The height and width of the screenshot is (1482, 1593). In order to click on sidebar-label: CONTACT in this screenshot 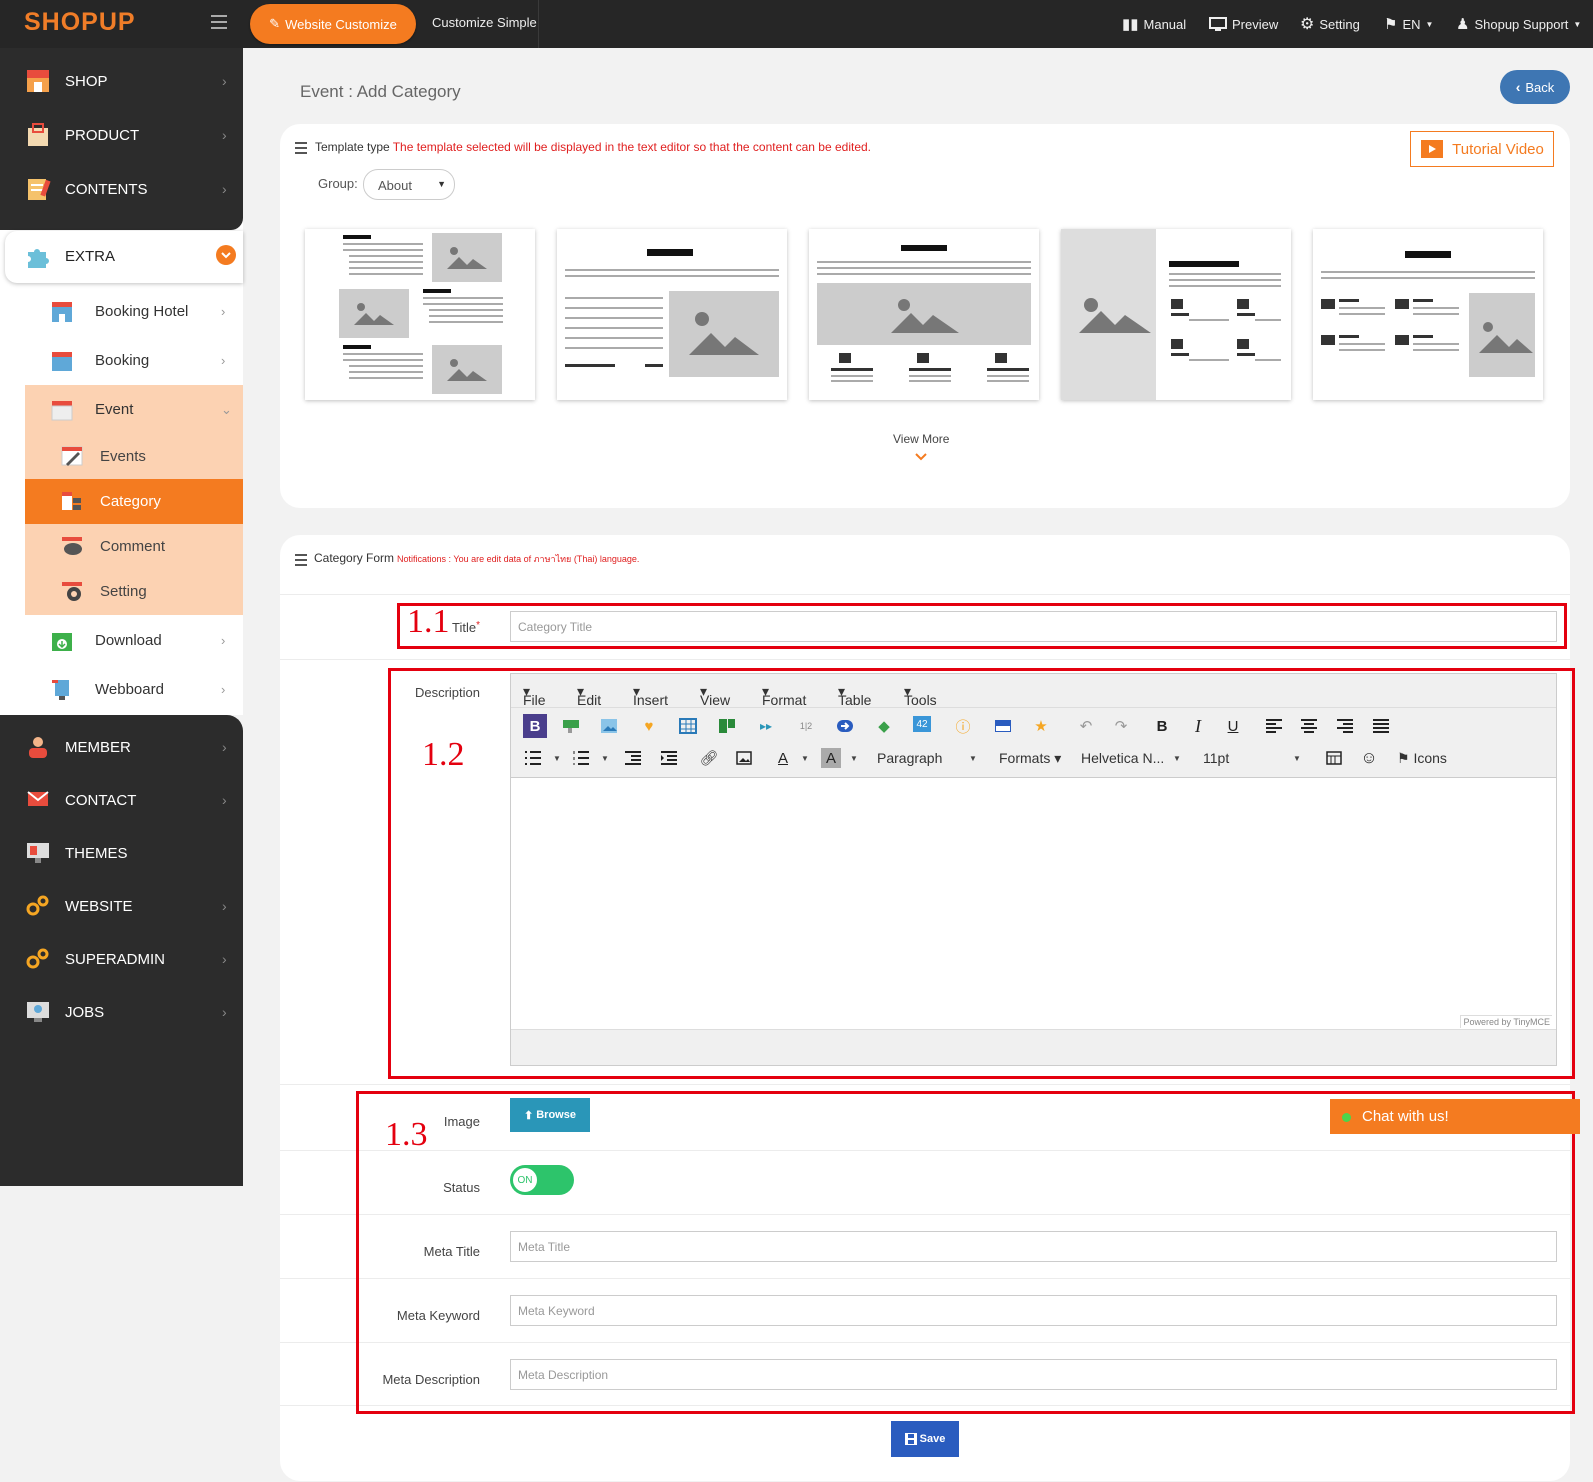, I will do `click(101, 800)`.